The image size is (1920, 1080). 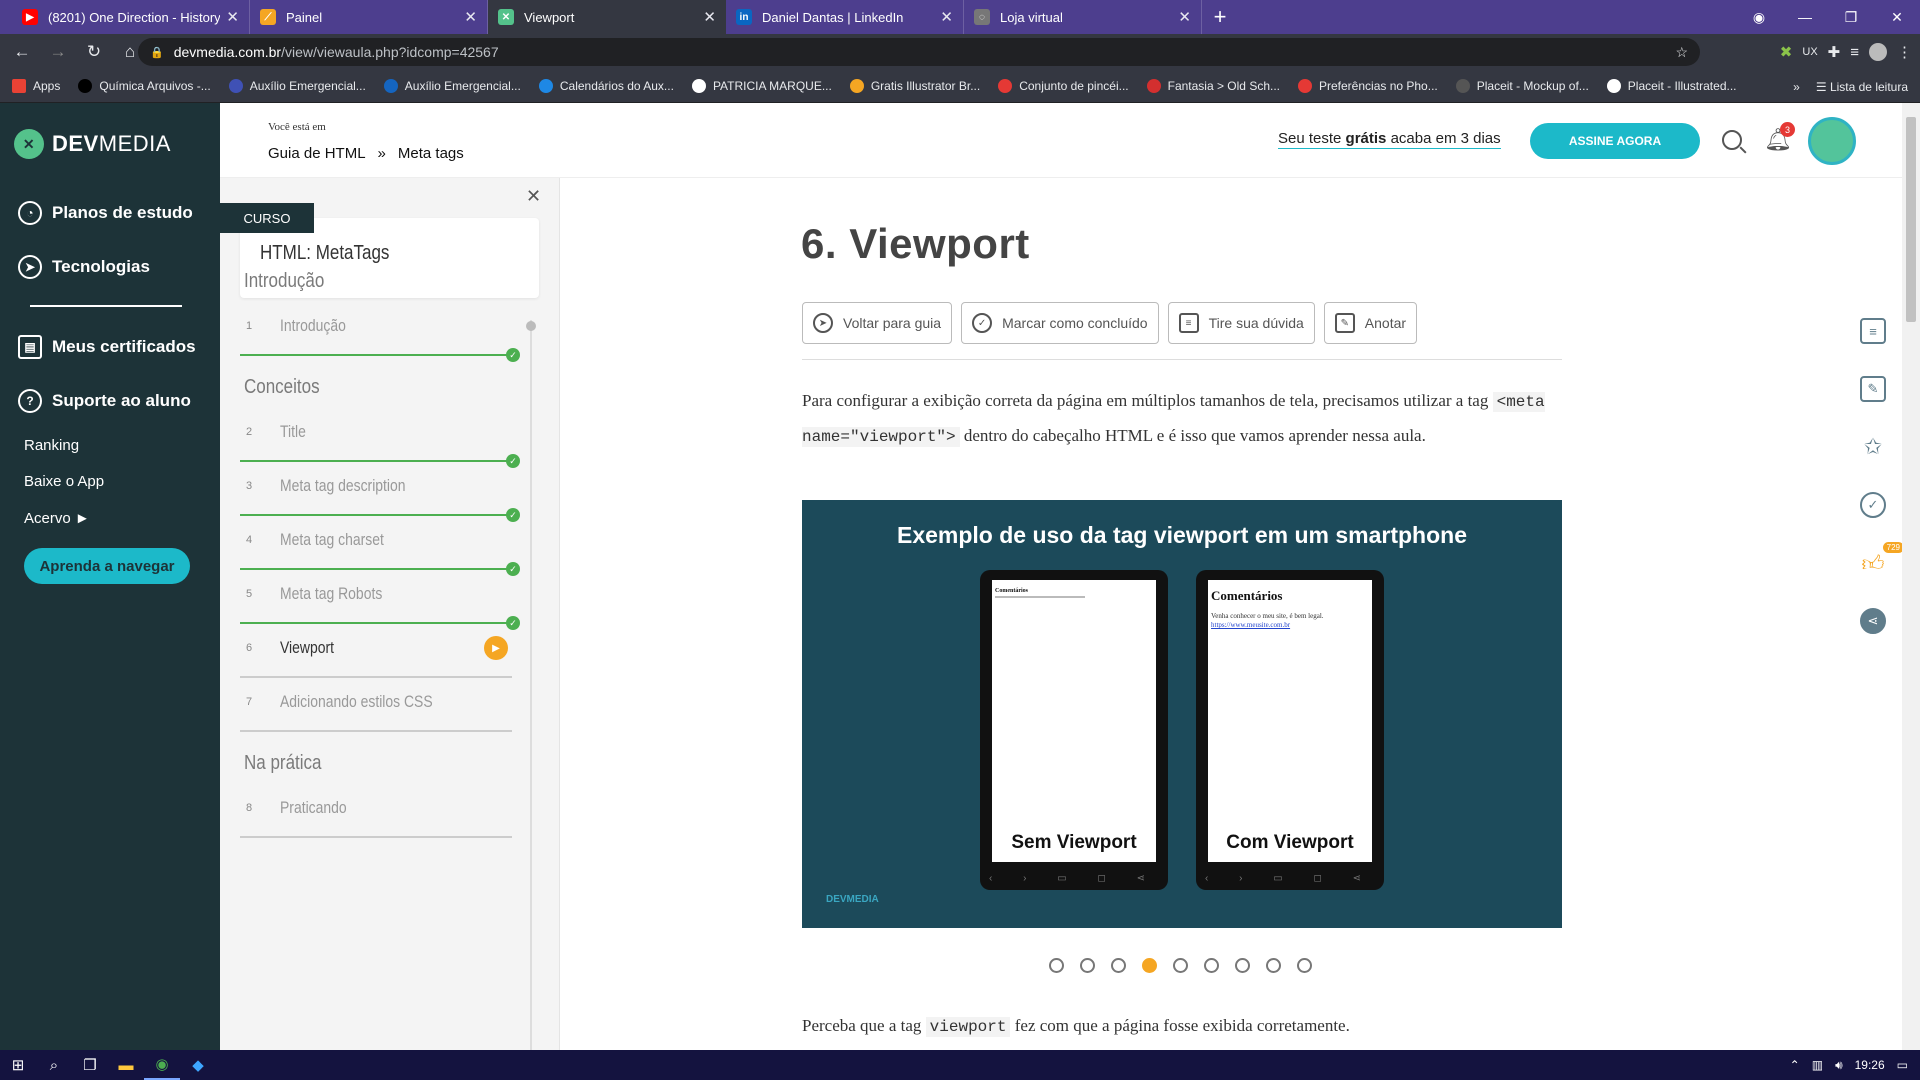 I want to click on search-icon: ⌕, so click(x=54, y=1065).